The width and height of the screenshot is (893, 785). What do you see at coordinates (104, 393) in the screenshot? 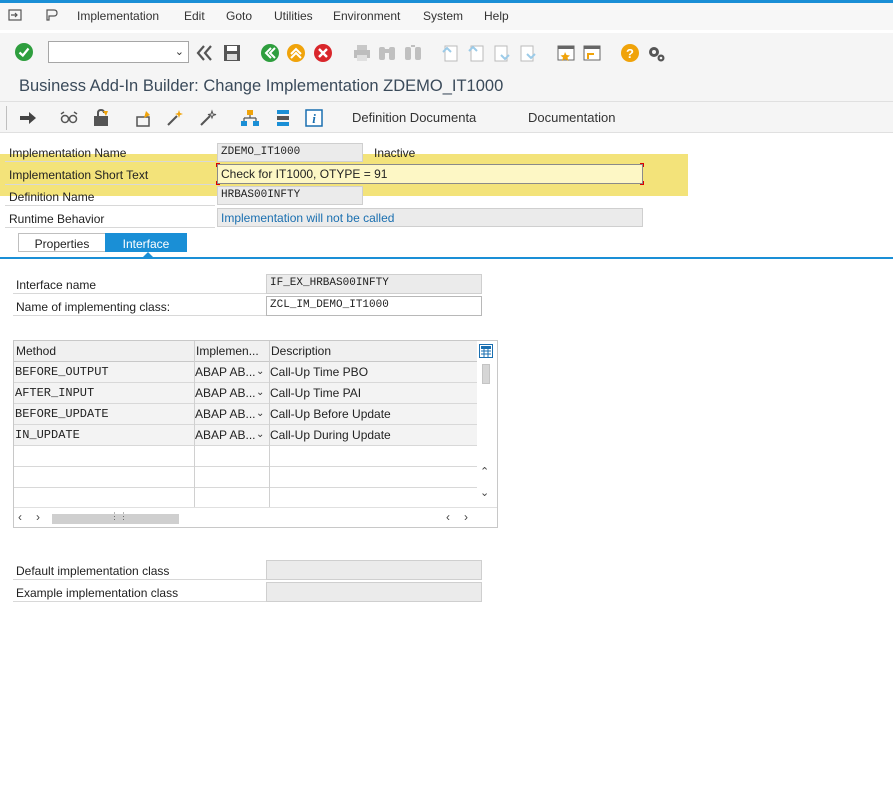
I see `table-row: AFTER_INPUT` at bounding box center [104, 393].